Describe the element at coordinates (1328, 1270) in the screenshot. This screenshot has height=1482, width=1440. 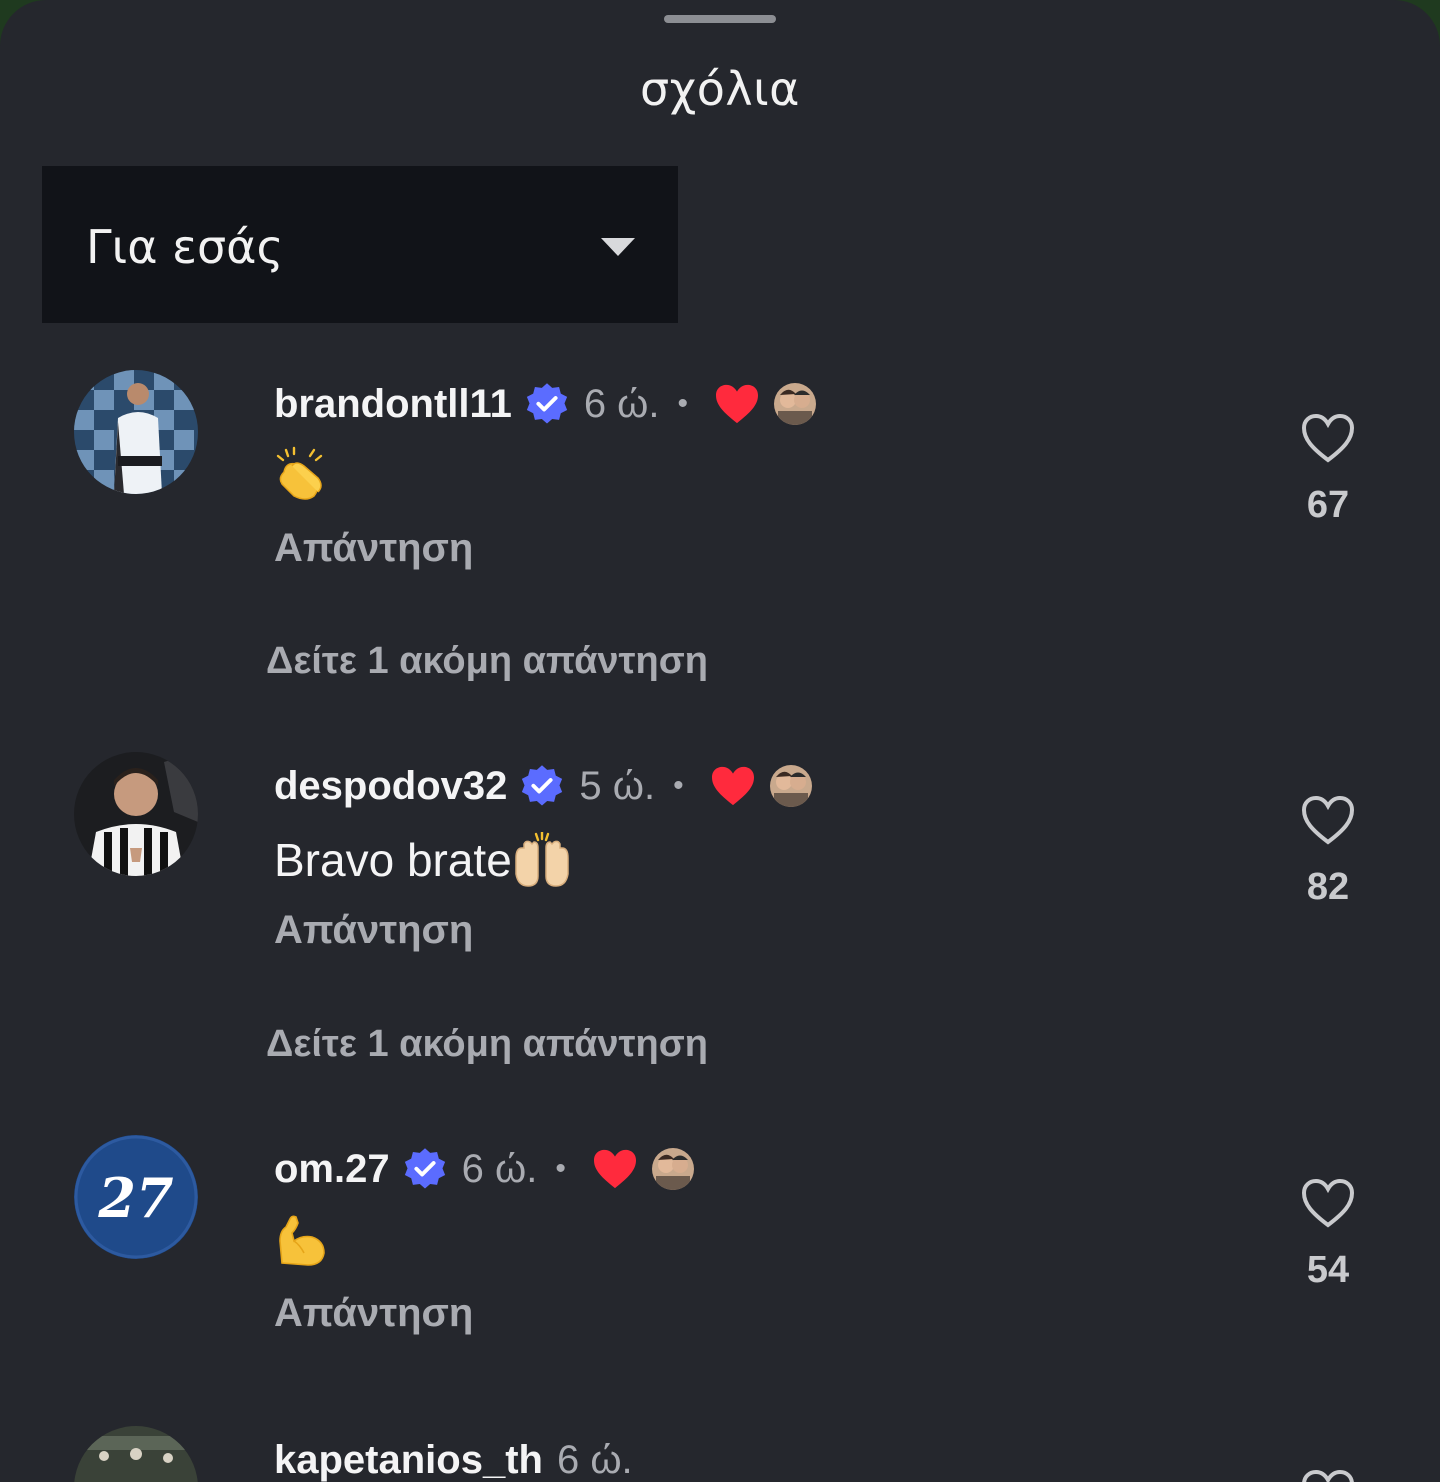
I see `like-count: 54` at that location.